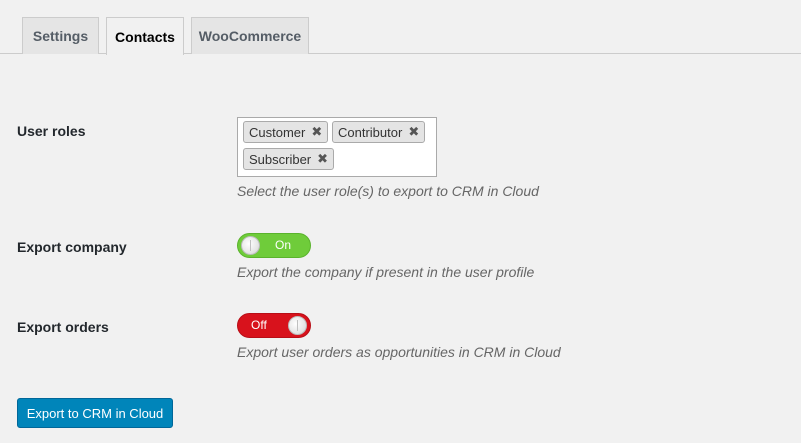  Describe the element at coordinates (95, 413) in the screenshot. I see `export-to-crm-button: Export to CRM in Cloud` at that location.